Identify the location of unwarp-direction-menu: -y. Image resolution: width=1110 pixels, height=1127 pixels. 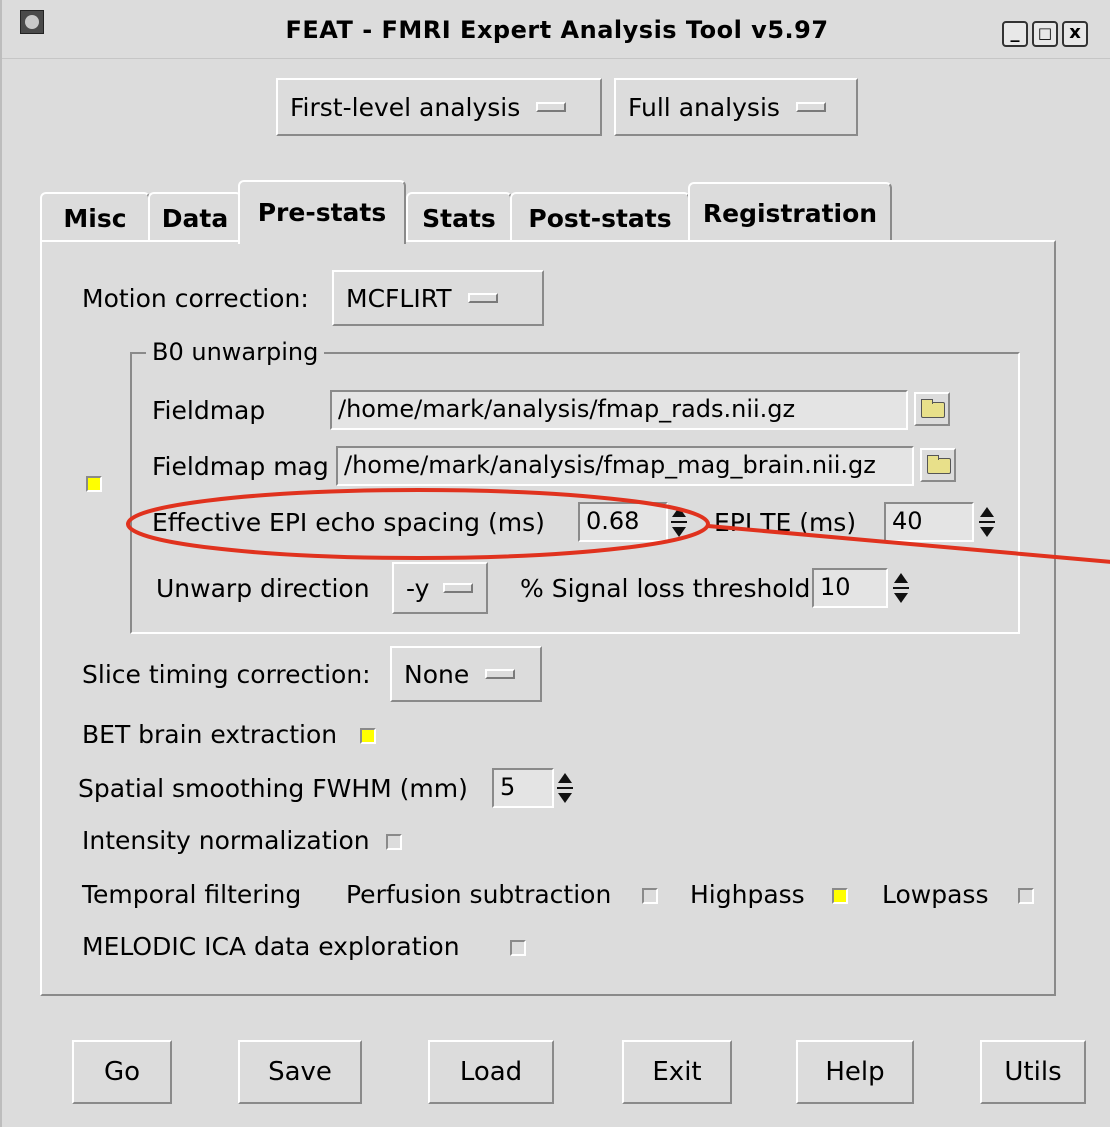
(440, 588).